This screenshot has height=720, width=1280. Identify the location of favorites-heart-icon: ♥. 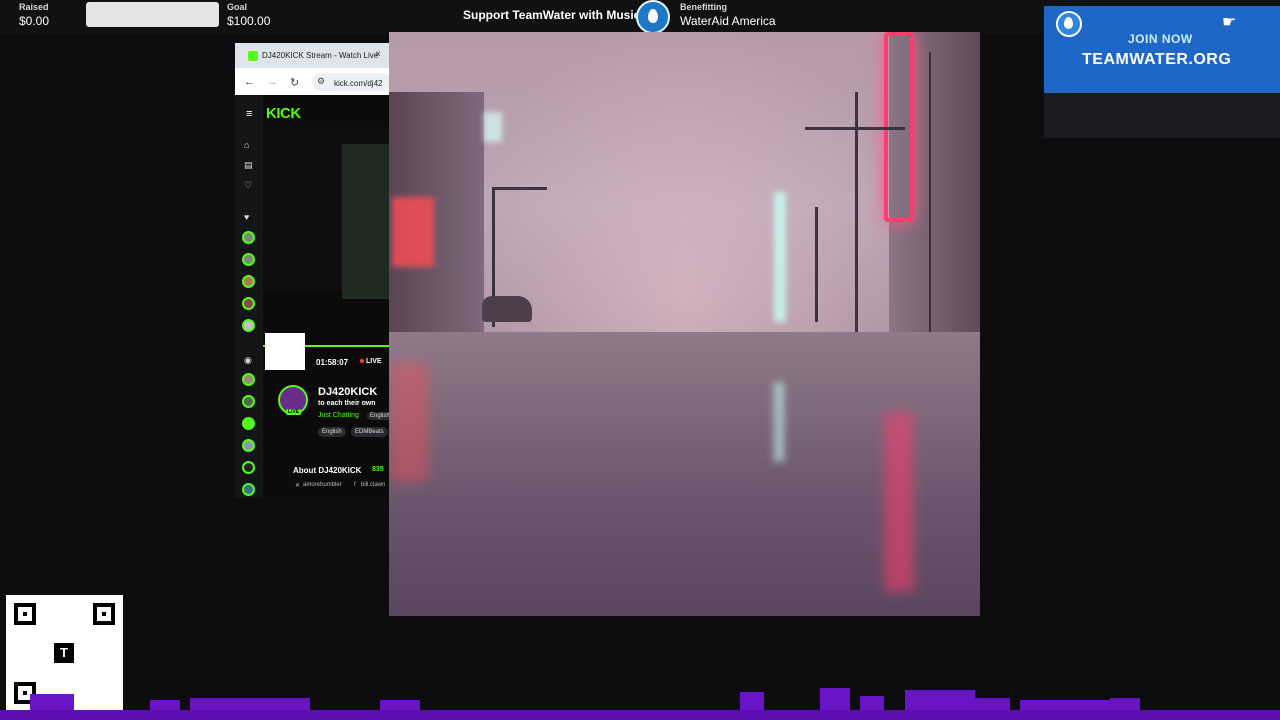
(246, 217).